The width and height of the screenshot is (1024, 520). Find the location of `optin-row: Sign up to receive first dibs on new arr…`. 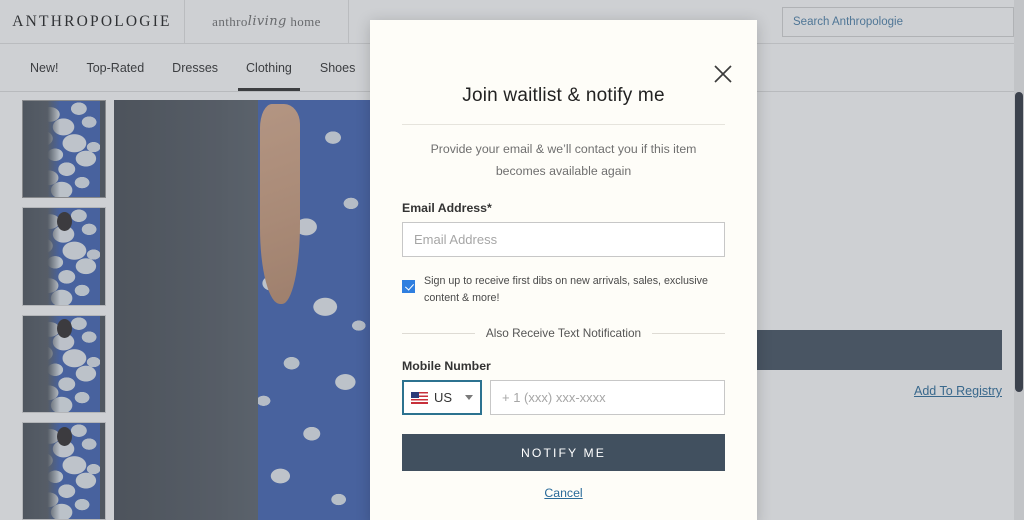

optin-row: Sign up to receive first dibs on new arr… is located at coordinates (563, 290).